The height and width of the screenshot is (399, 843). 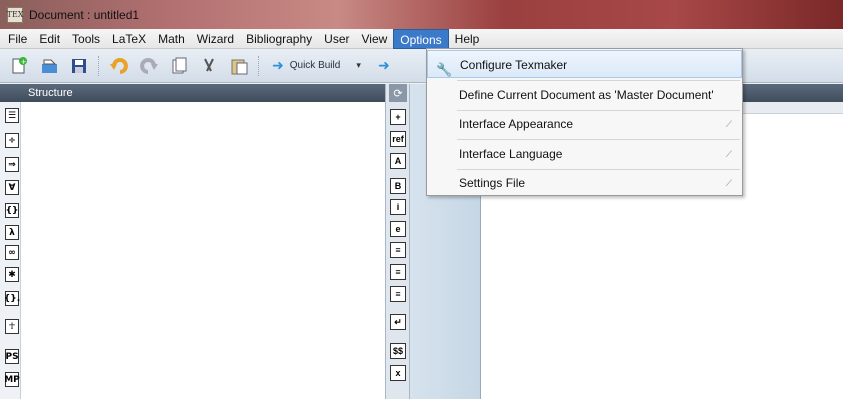 I want to click on refresh-icon: ⟳, so click(x=398, y=93).